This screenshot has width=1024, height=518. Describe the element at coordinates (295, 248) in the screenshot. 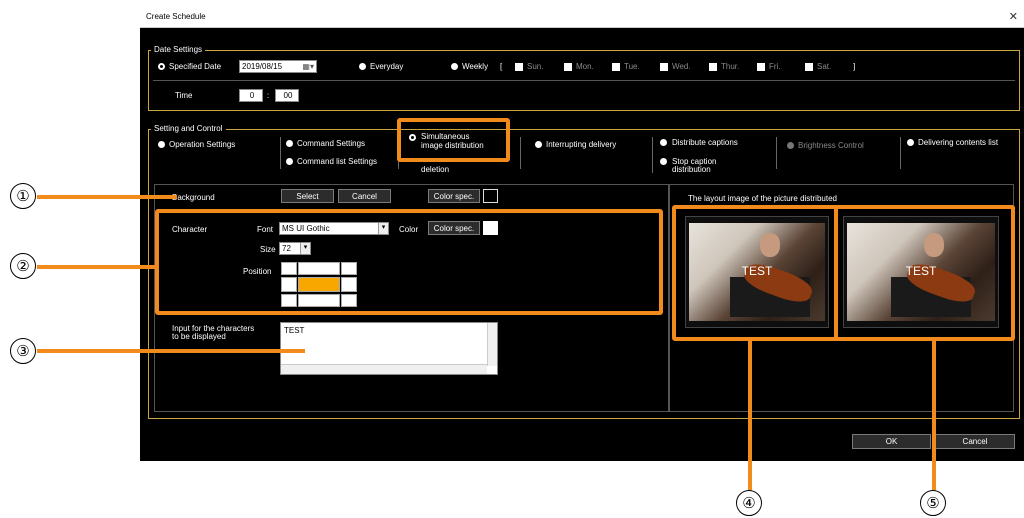

I see `size-select: 72 ▾` at that location.